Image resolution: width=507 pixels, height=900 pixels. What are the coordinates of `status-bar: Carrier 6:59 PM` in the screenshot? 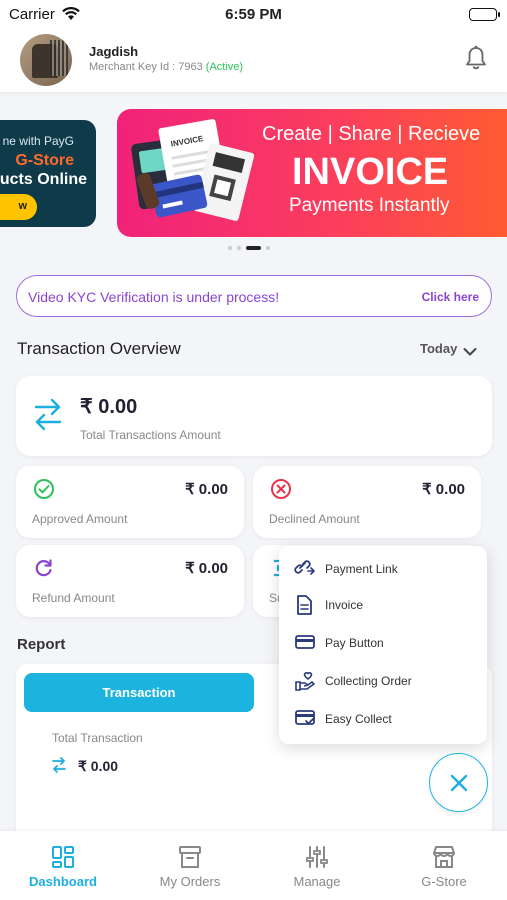 It's located at (253, 15).